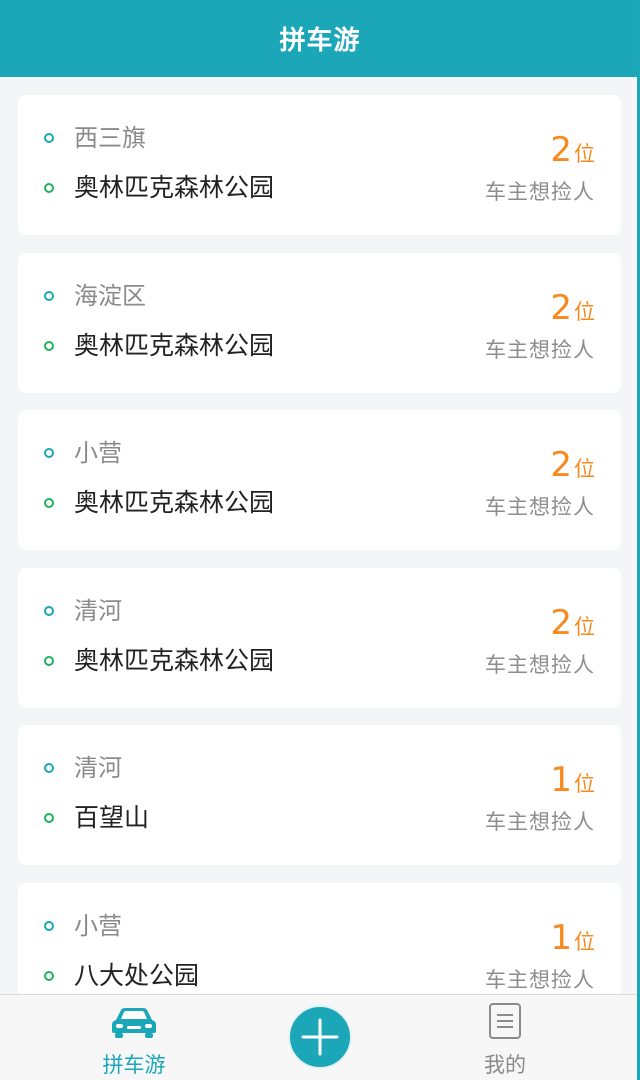 The height and width of the screenshot is (1080, 640). What do you see at coordinates (319, 165) in the screenshot?
I see `trip-card: 西三旗 奥林匹克森林公园 2 位 车主想捡人` at bounding box center [319, 165].